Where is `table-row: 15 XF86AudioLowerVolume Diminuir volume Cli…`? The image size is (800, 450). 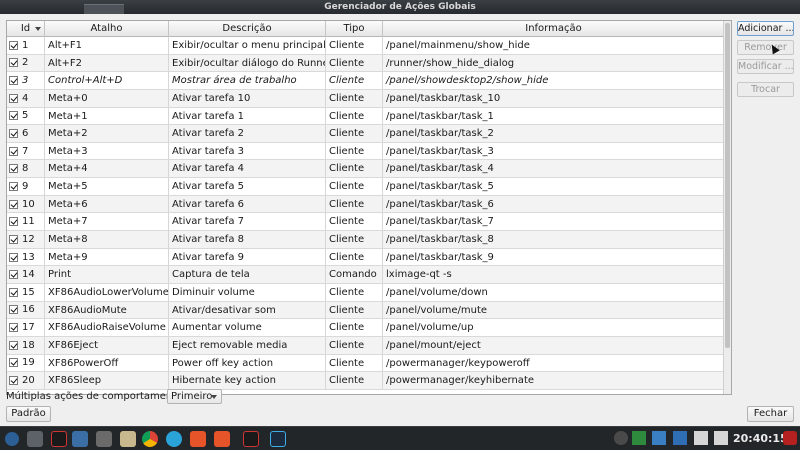
table-row: 15 XF86AudioLowerVolume Diminuir volume Cli… is located at coordinates (366, 292).